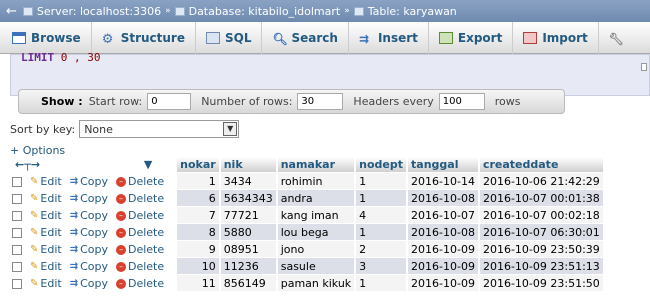  Describe the element at coordinates (305, 37) in the screenshot. I see `tab-search: 🔍︎ Search` at that location.